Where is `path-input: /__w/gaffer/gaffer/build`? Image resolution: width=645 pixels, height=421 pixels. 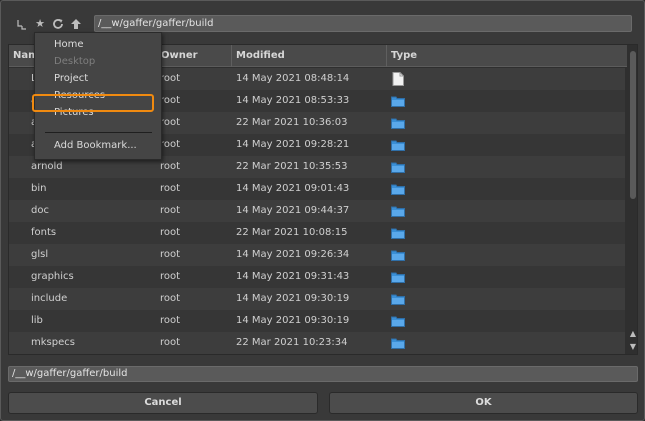 path-input: /__w/gaffer/gaffer/build is located at coordinates (363, 23).